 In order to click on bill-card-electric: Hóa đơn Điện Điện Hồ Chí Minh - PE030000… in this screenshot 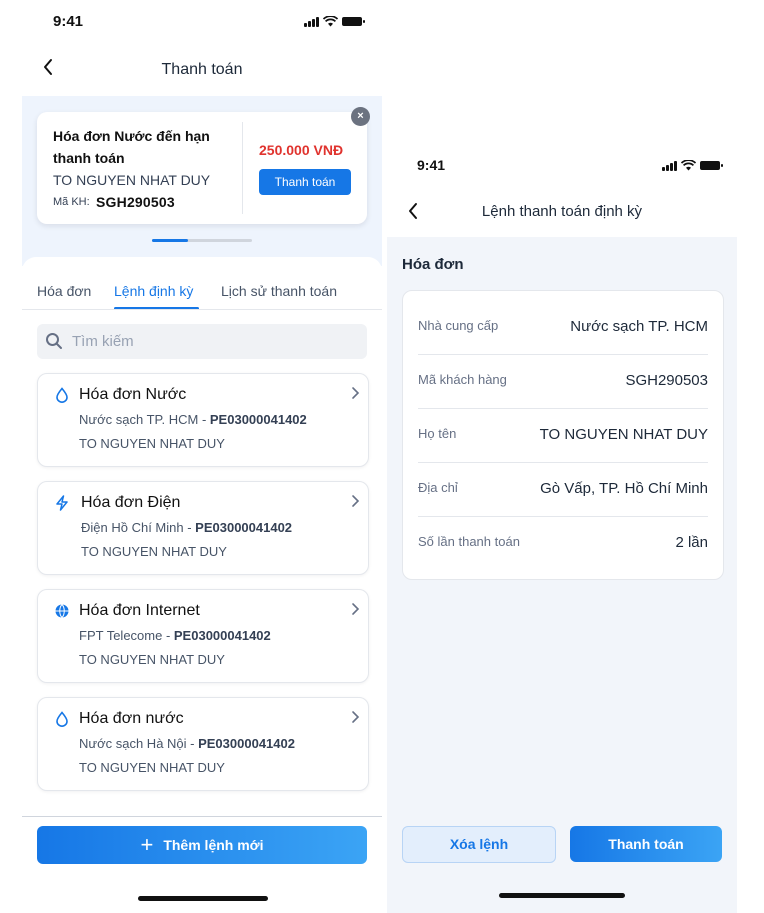, I will do `click(203, 528)`.